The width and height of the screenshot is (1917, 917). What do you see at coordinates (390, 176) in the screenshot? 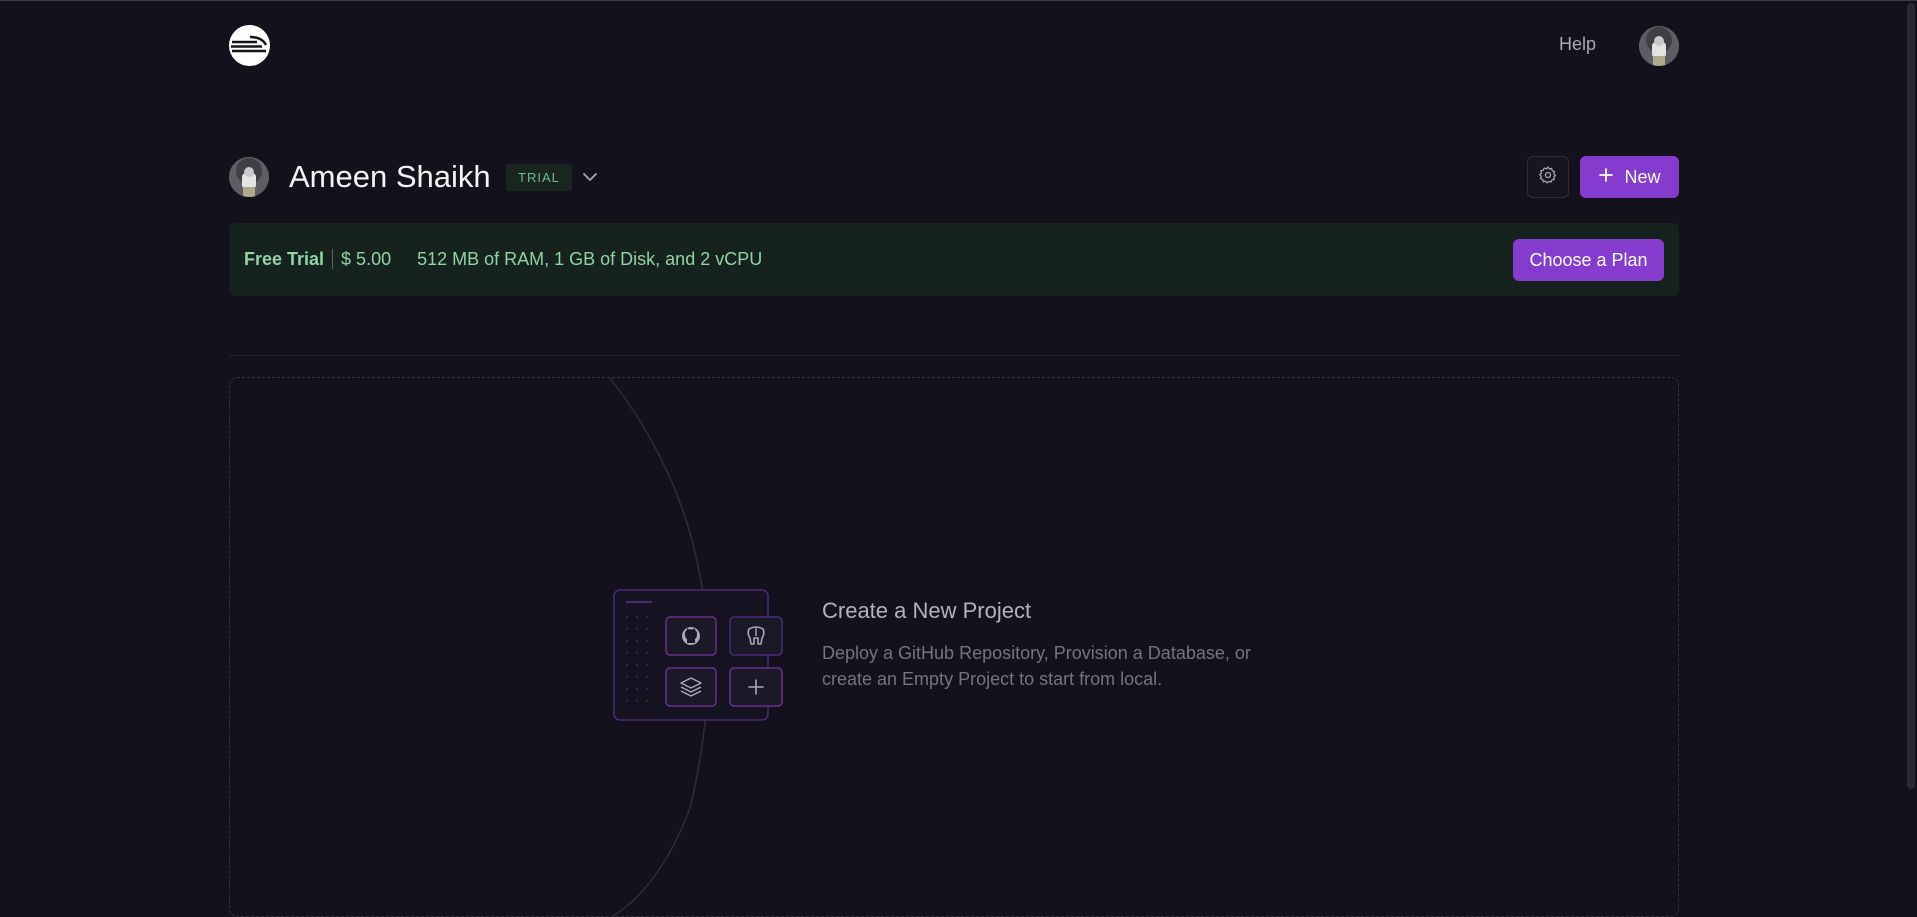
I see `workspace-name: Ameen Shaikh` at bounding box center [390, 176].